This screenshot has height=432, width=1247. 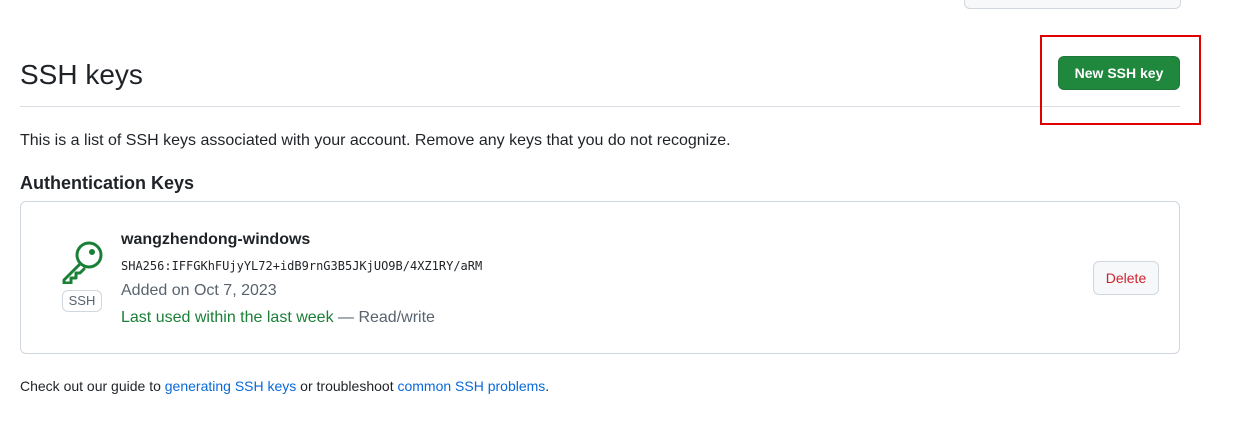 What do you see at coordinates (81, 74) in the screenshot?
I see `page-title: SSH keys` at bounding box center [81, 74].